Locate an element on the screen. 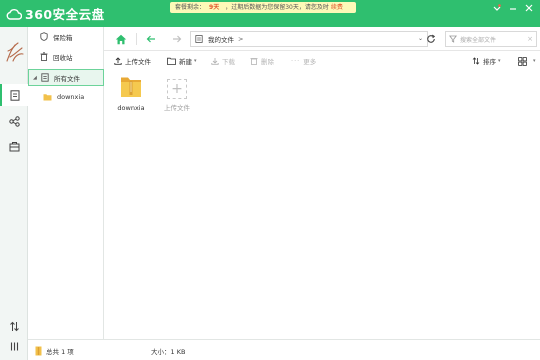 Image resolution: width=540 pixels, height=360 pixels. path-breadcrumb: 我的文件 > ⌄ is located at coordinates (309, 39).